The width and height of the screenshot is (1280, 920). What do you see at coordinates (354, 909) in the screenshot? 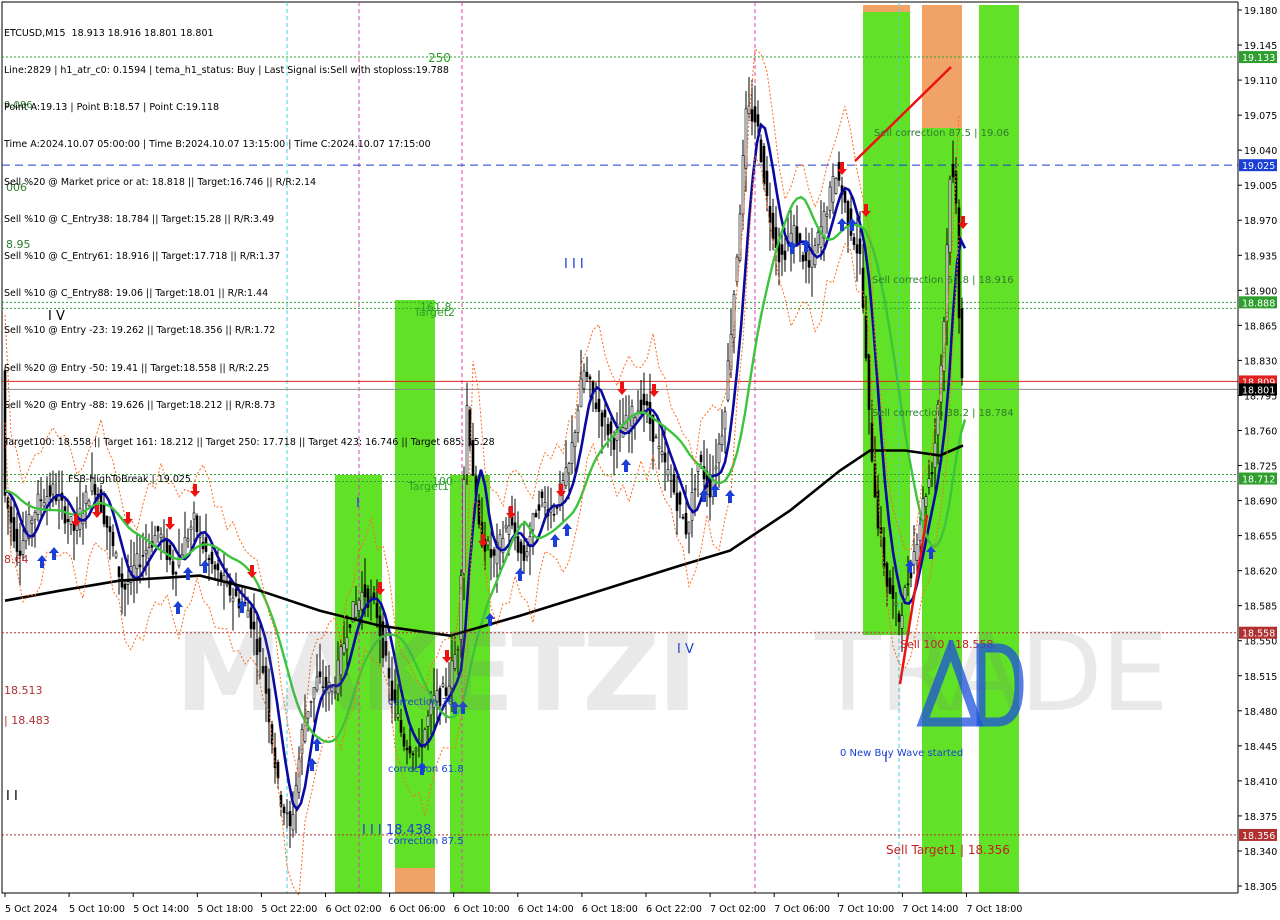
I see `x-tick-label: 6 Oct 02:00` at bounding box center [354, 909].